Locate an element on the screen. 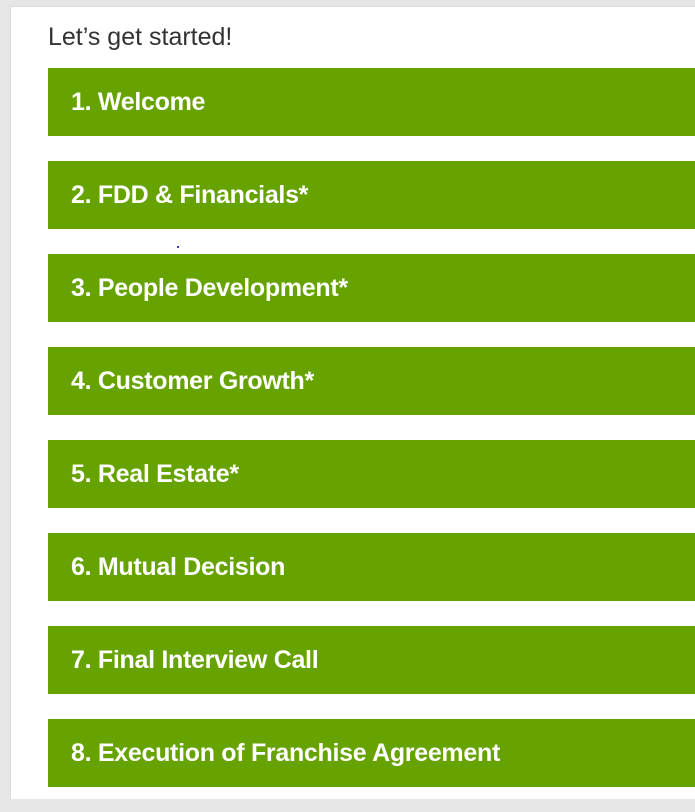 This screenshot has height=812, width=695. step-label: 8. Execution of Franchise Agreement is located at coordinates (285, 752).